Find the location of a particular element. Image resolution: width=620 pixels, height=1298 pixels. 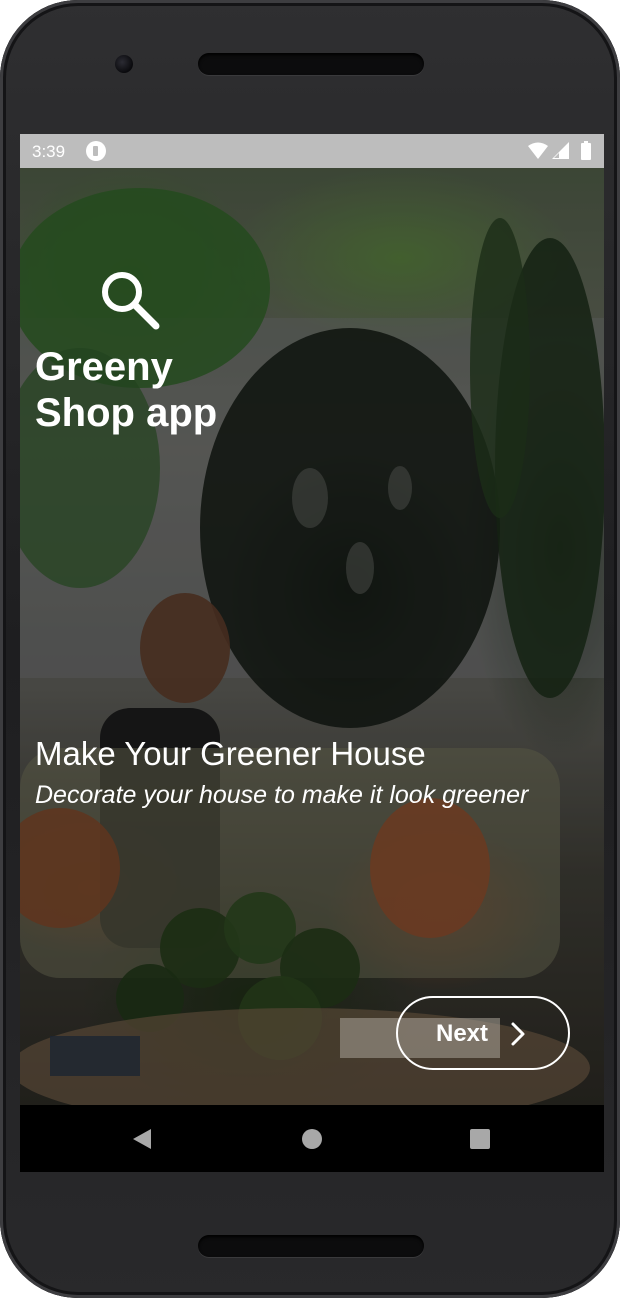

home-icon is located at coordinates (312, 1139).